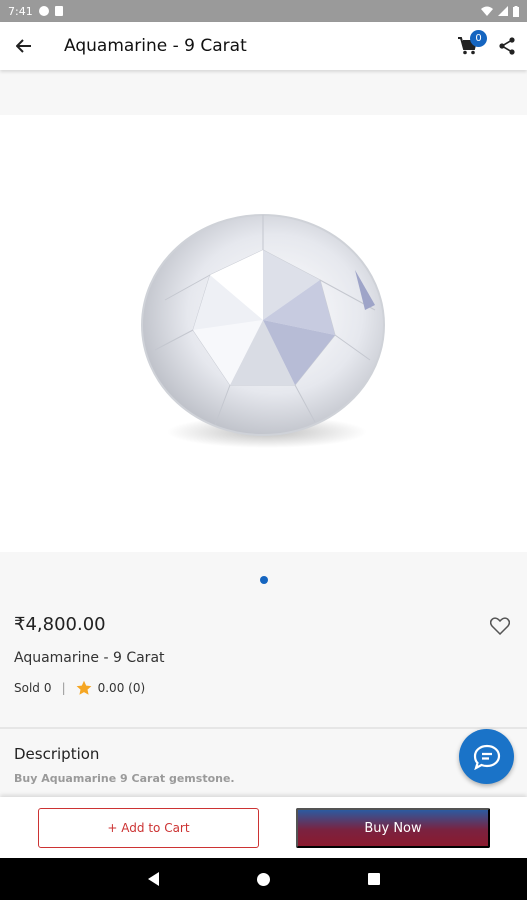 This screenshot has width=527, height=900. I want to click on product-meta: Sold 0 | 0.00 (0), so click(79, 688).